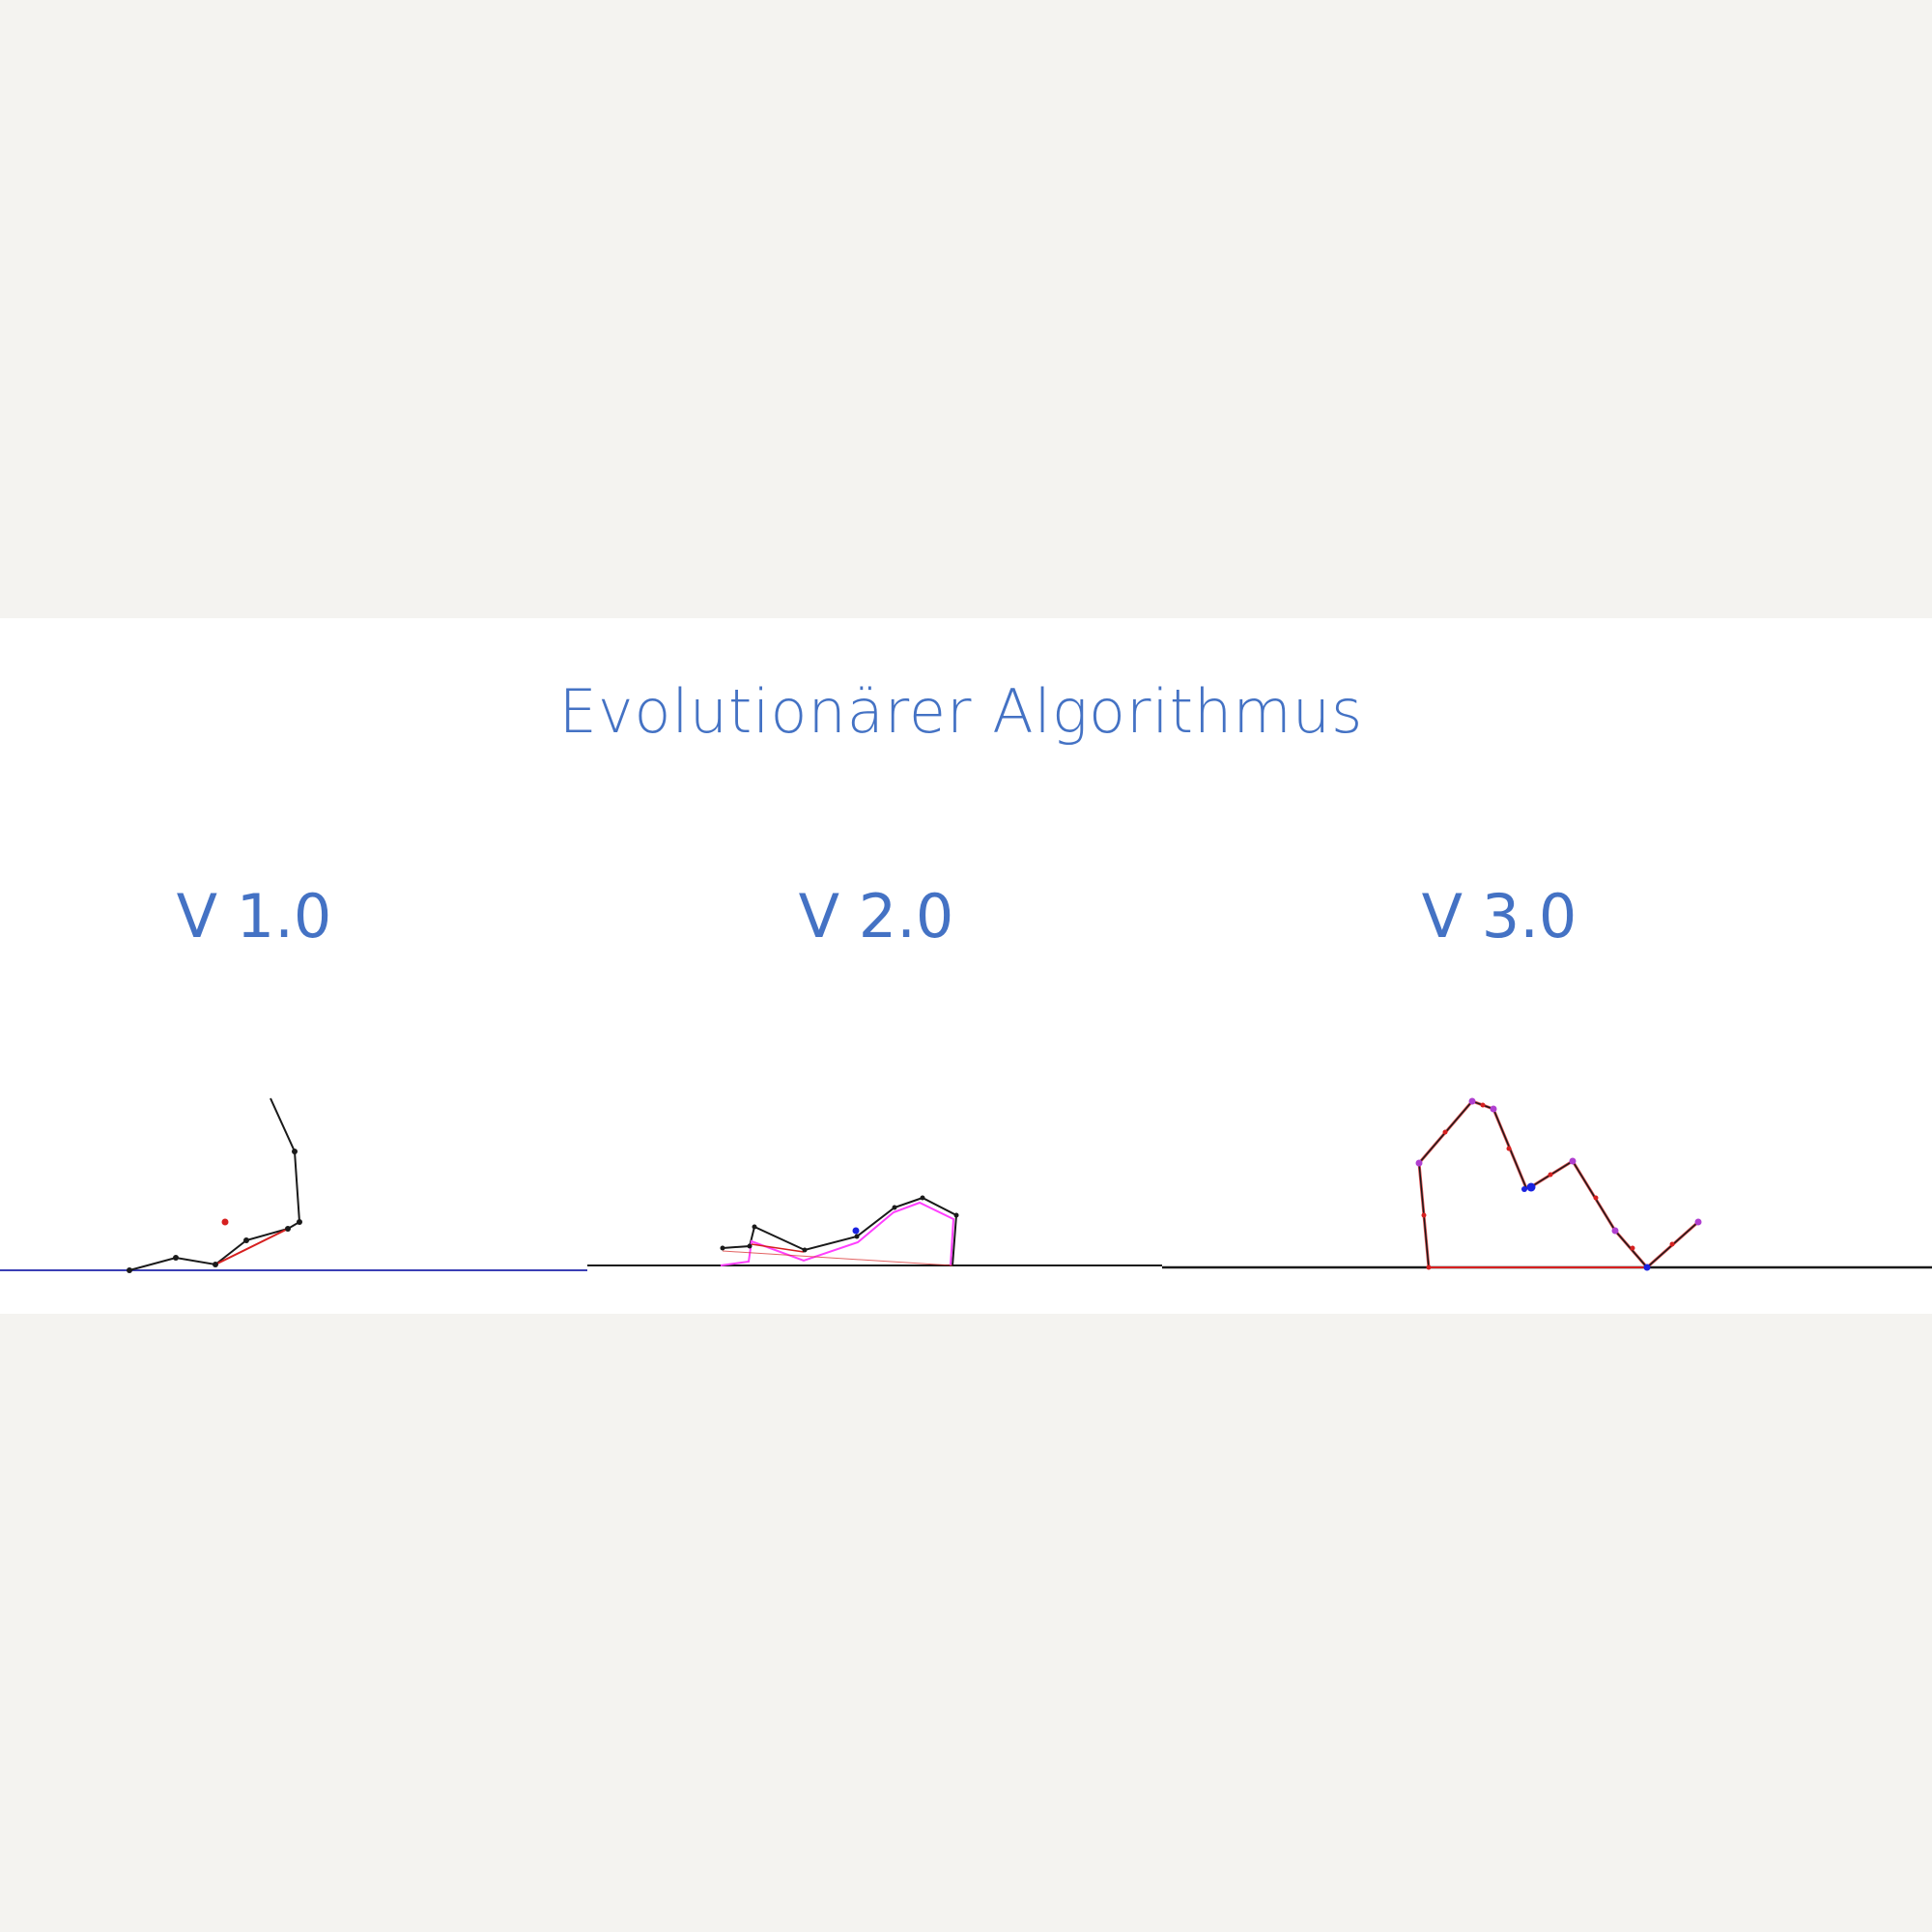 This screenshot has height=1932, width=1932. What do you see at coordinates (856, 1231) in the screenshot?
I see `creature-v2-center-point` at bounding box center [856, 1231].